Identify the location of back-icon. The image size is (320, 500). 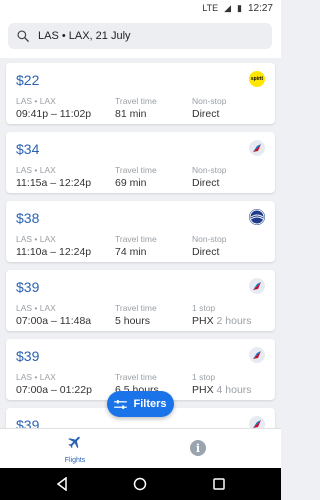
(62, 484).